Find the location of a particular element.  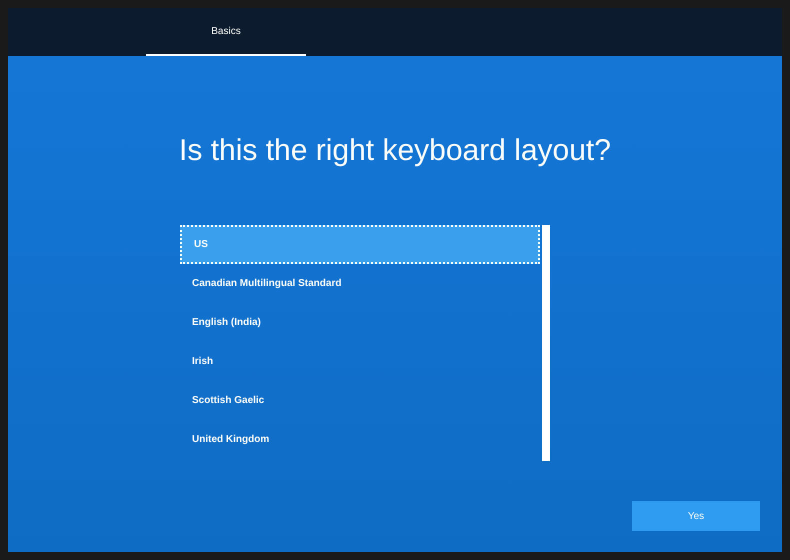

scrollbar is located at coordinates (546, 343).